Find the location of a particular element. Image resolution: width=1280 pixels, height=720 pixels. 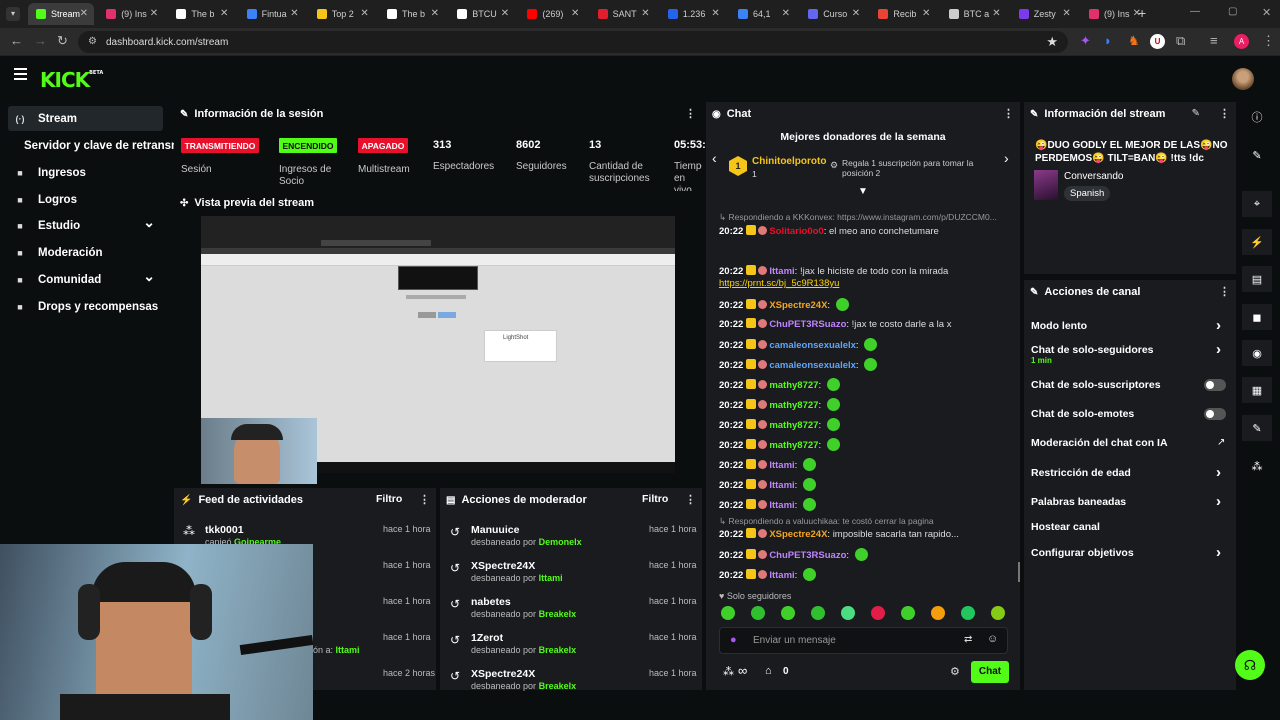

moderated-user: 1Zerot is located at coordinates (487, 638).